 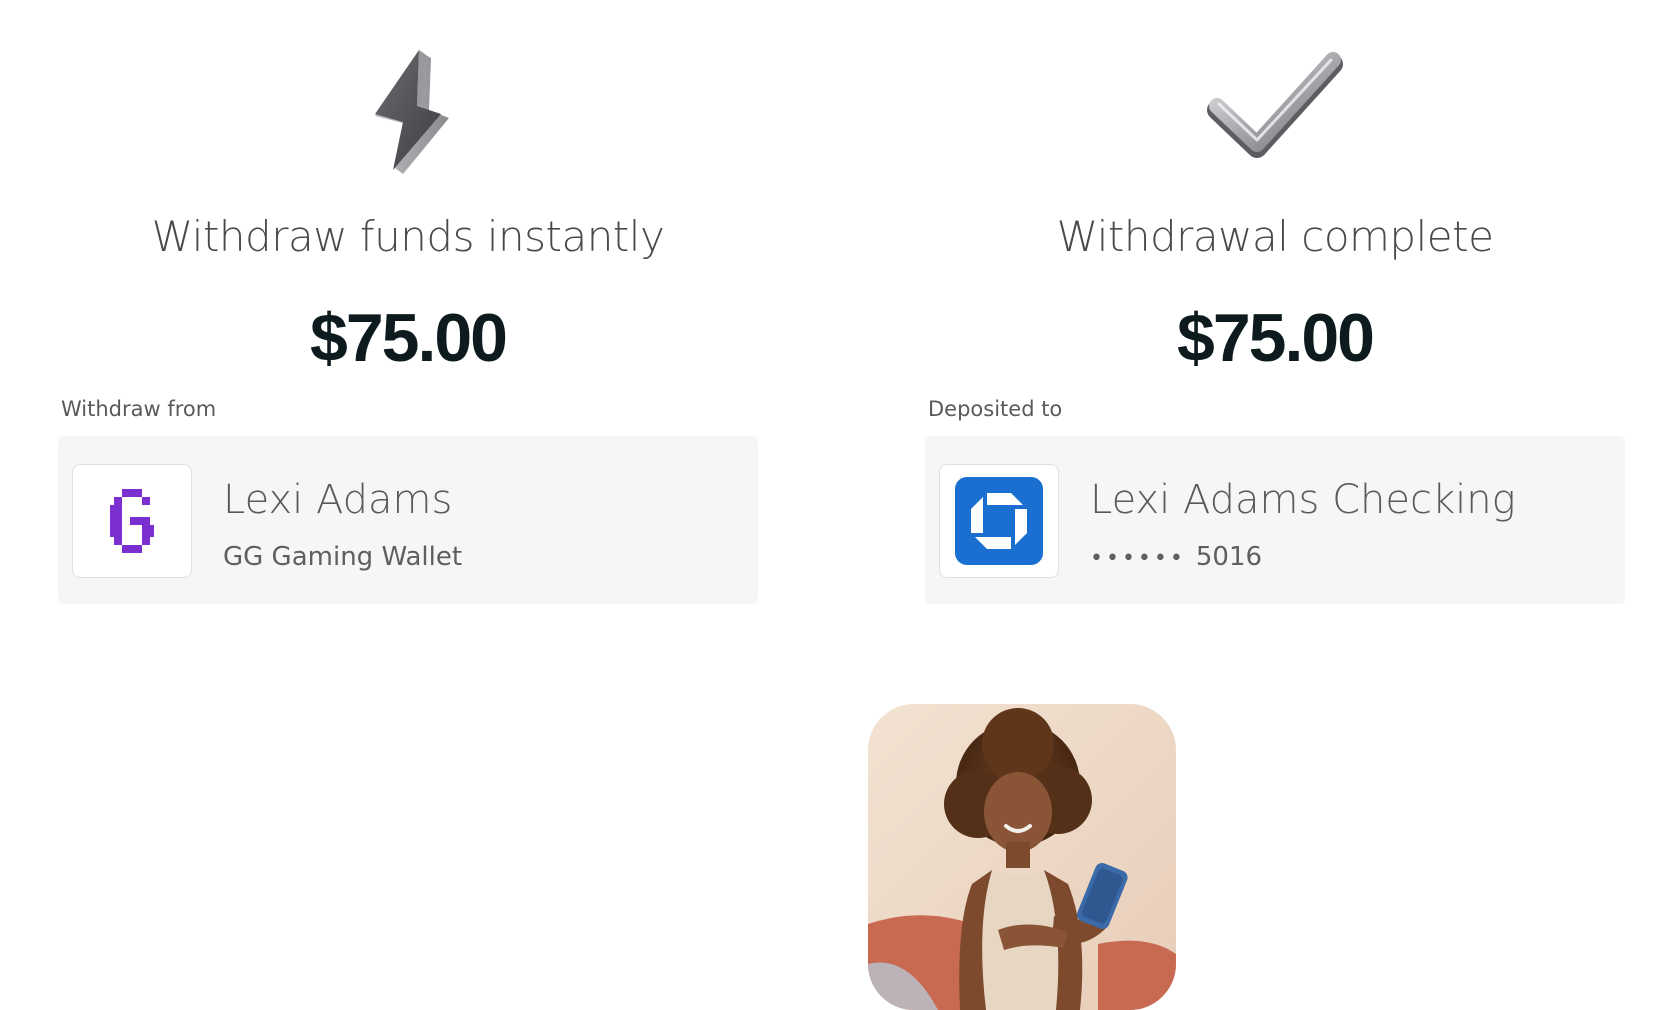 I want to click on panel-title: Withdrawal complete, so click(x=1275, y=236).